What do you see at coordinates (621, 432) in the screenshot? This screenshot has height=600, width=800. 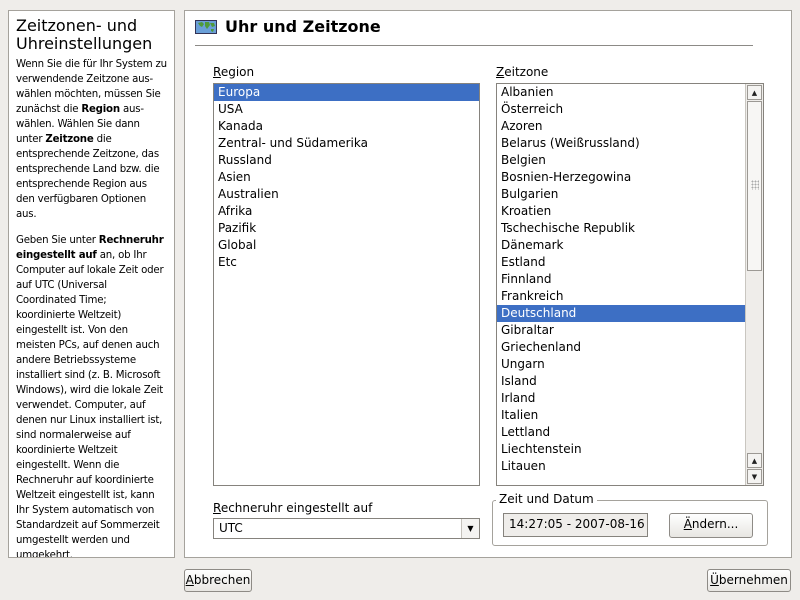 I see `zeitzone-item: Lettland` at bounding box center [621, 432].